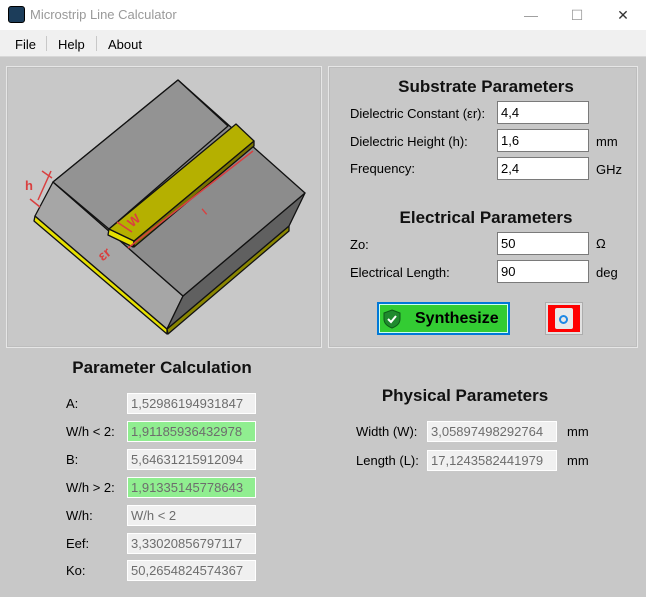 The width and height of the screenshot is (646, 597). What do you see at coordinates (90, 431) in the screenshot?
I see `calc-label: W/h < 2:` at bounding box center [90, 431].